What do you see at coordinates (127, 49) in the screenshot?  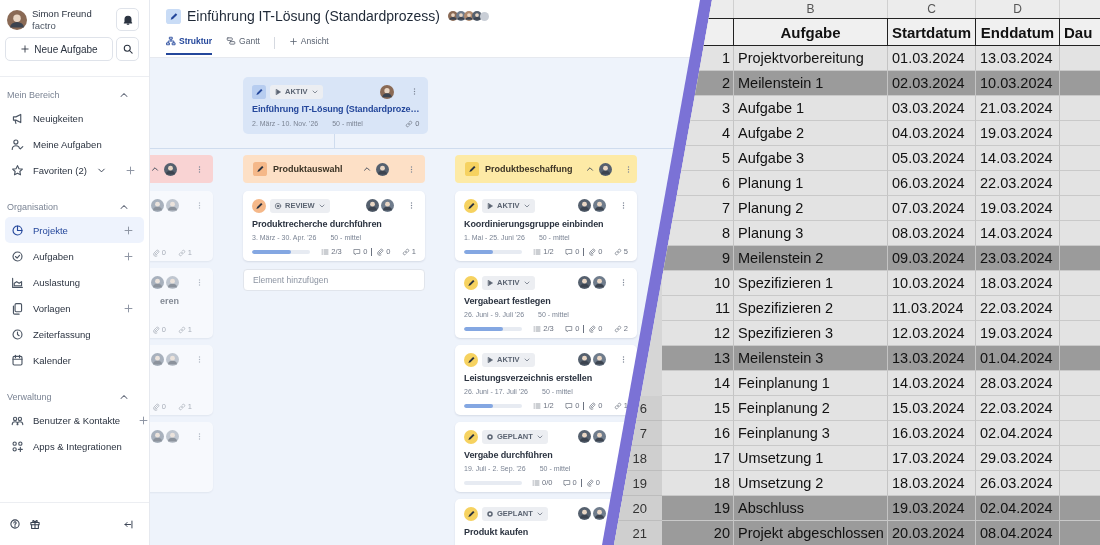 I see `search-button` at bounding box center [127, 49].